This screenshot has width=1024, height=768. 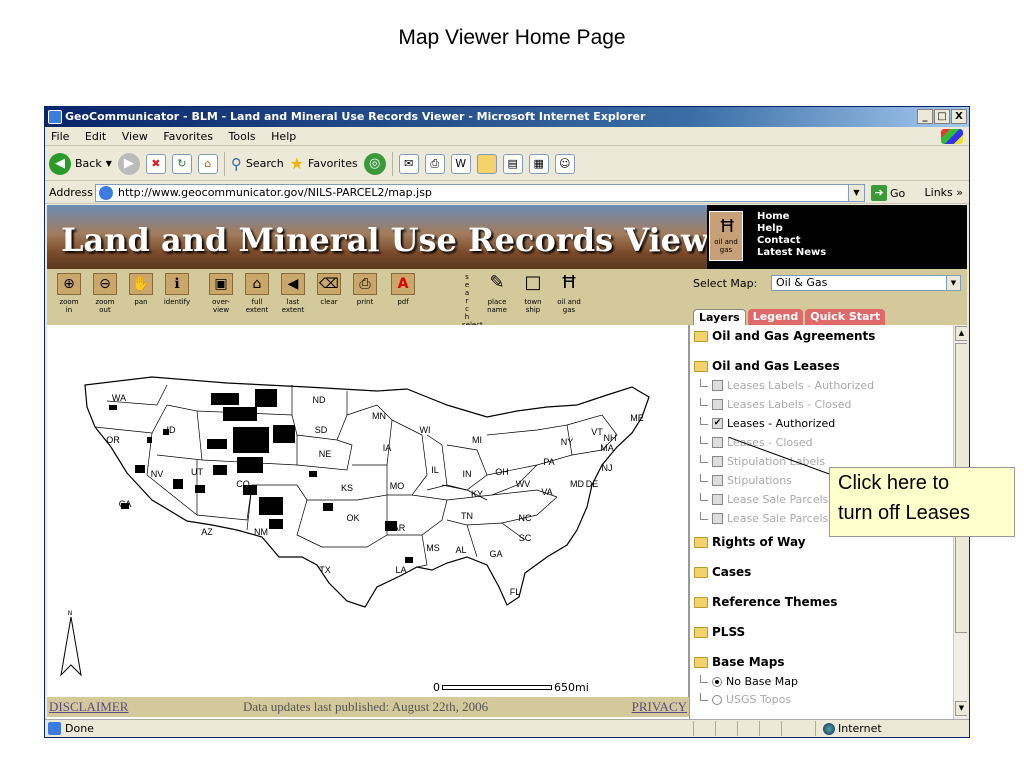 I want to click on research-button: ▦, so click(x=538, y=163).